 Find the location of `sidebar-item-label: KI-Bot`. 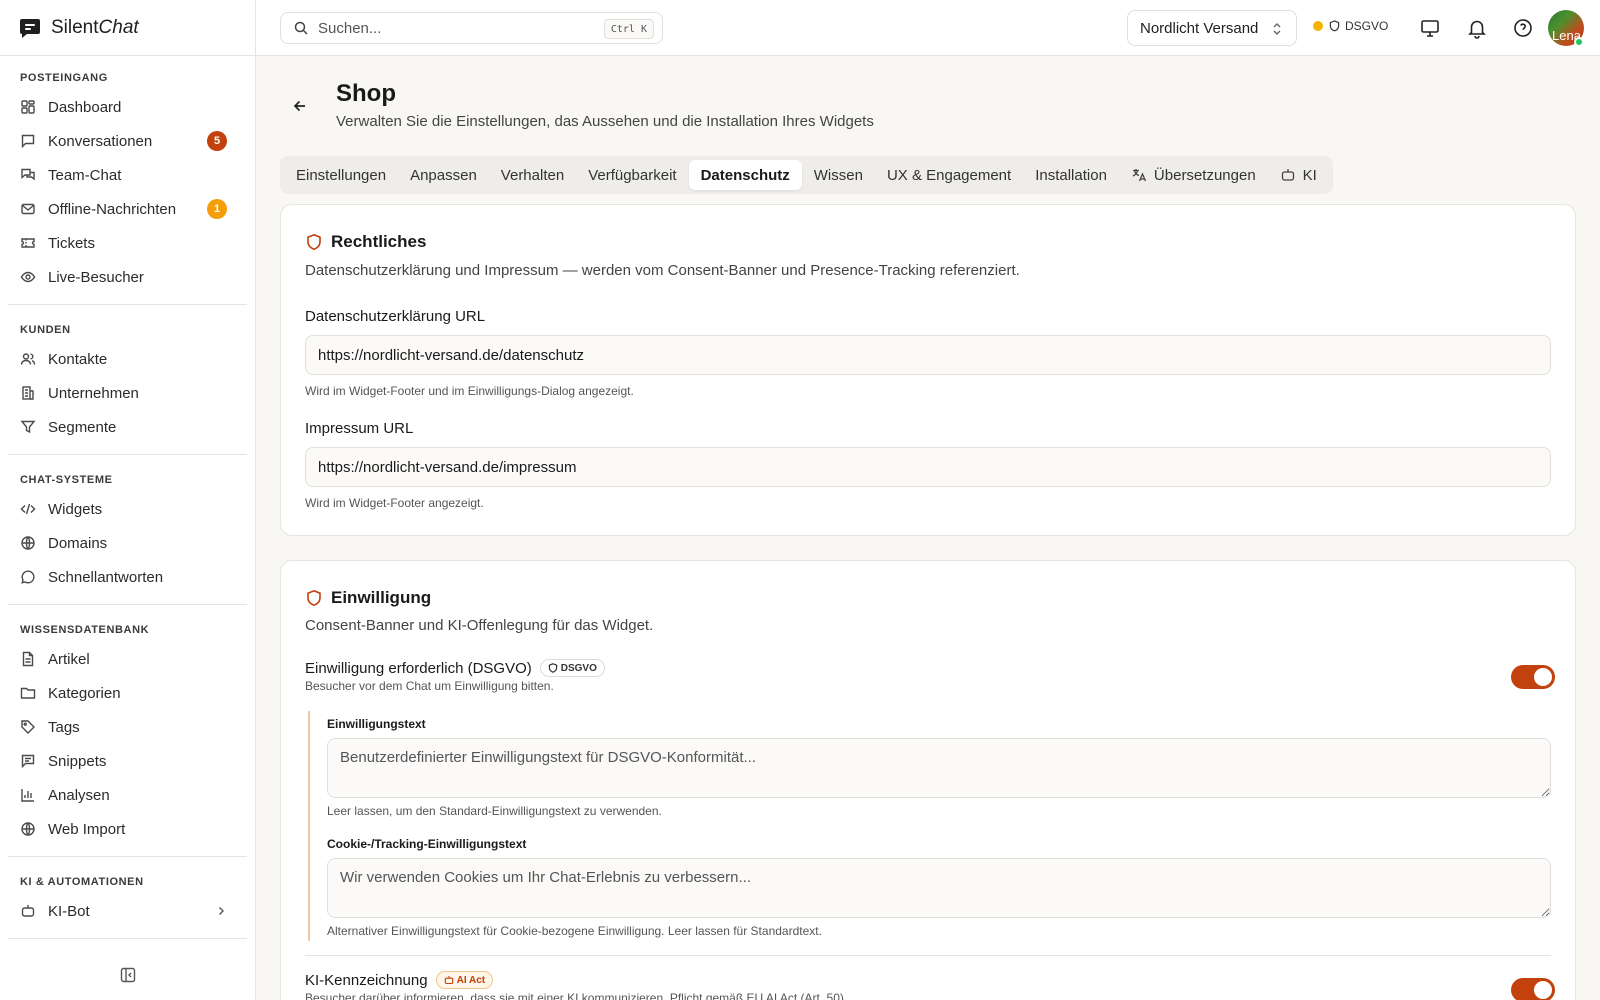

sidebar-item-label: KI-Bot is located at coordinates (69, 911).